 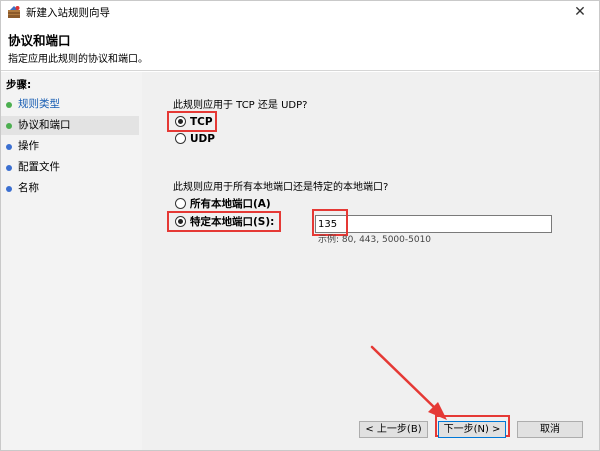 I want to click on back-button: < 上一步(B), so click(x=393, y=429).